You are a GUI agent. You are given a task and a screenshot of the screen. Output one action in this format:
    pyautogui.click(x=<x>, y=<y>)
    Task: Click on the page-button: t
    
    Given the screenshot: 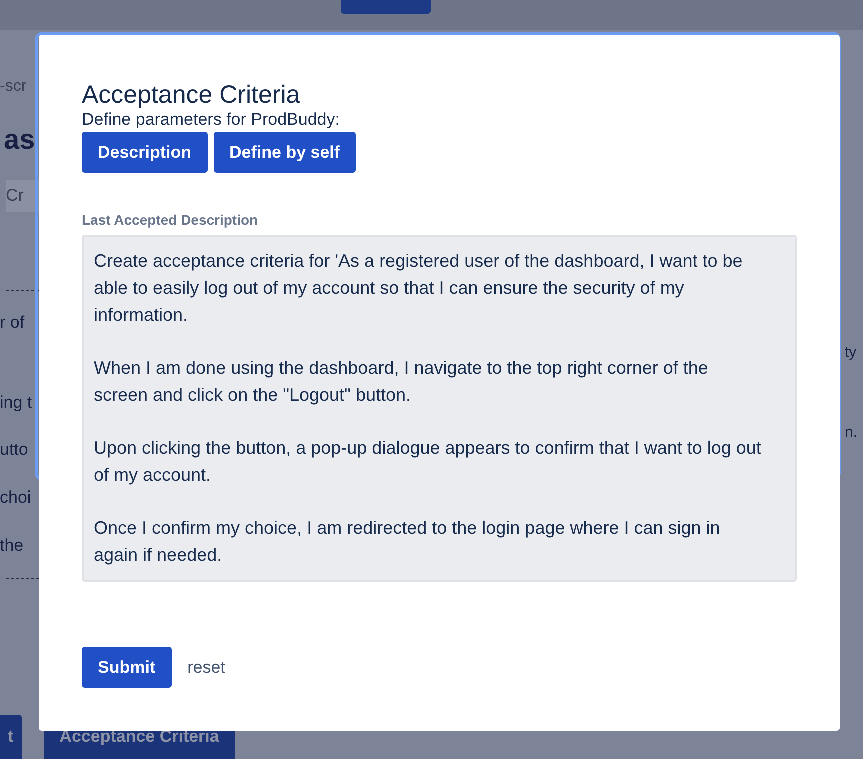 What is the action you would take?
    pyautogui.click(x=11, y=737)
    